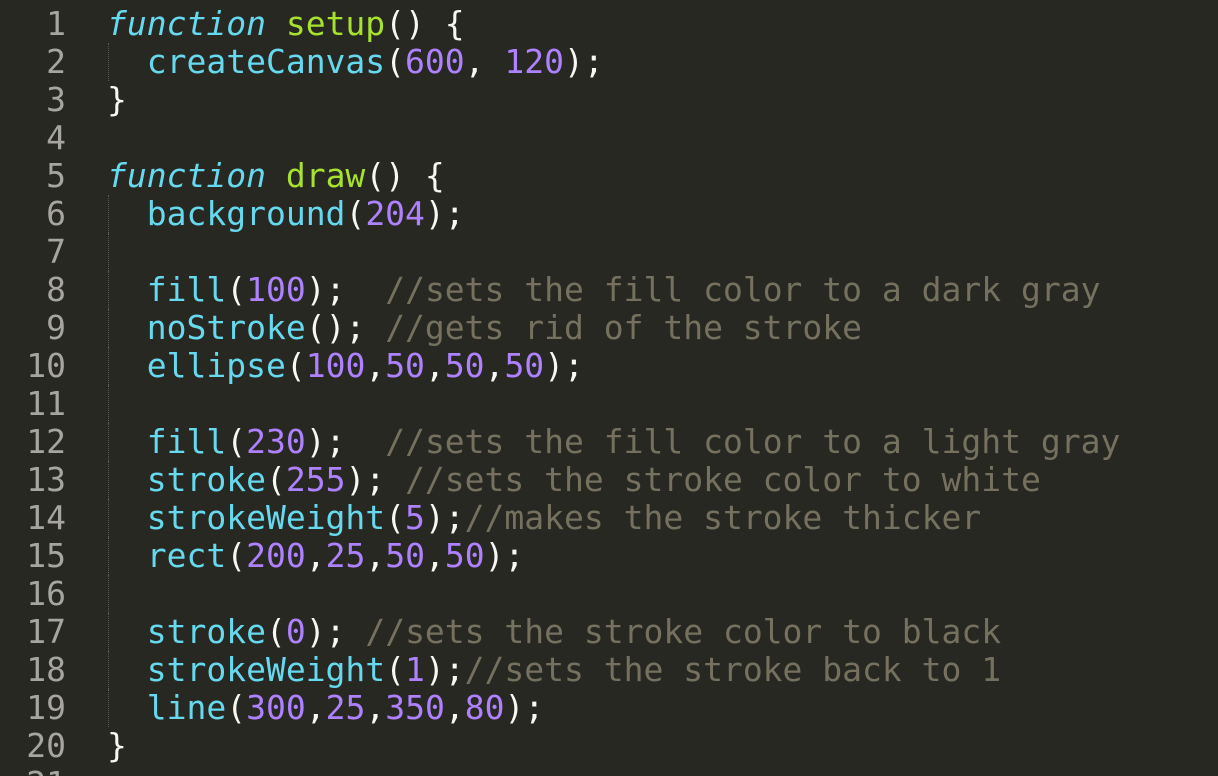 The image size is (1218, 776). I want to click on code-text: ellipse(100,50,50,50);, so click(345, 366).